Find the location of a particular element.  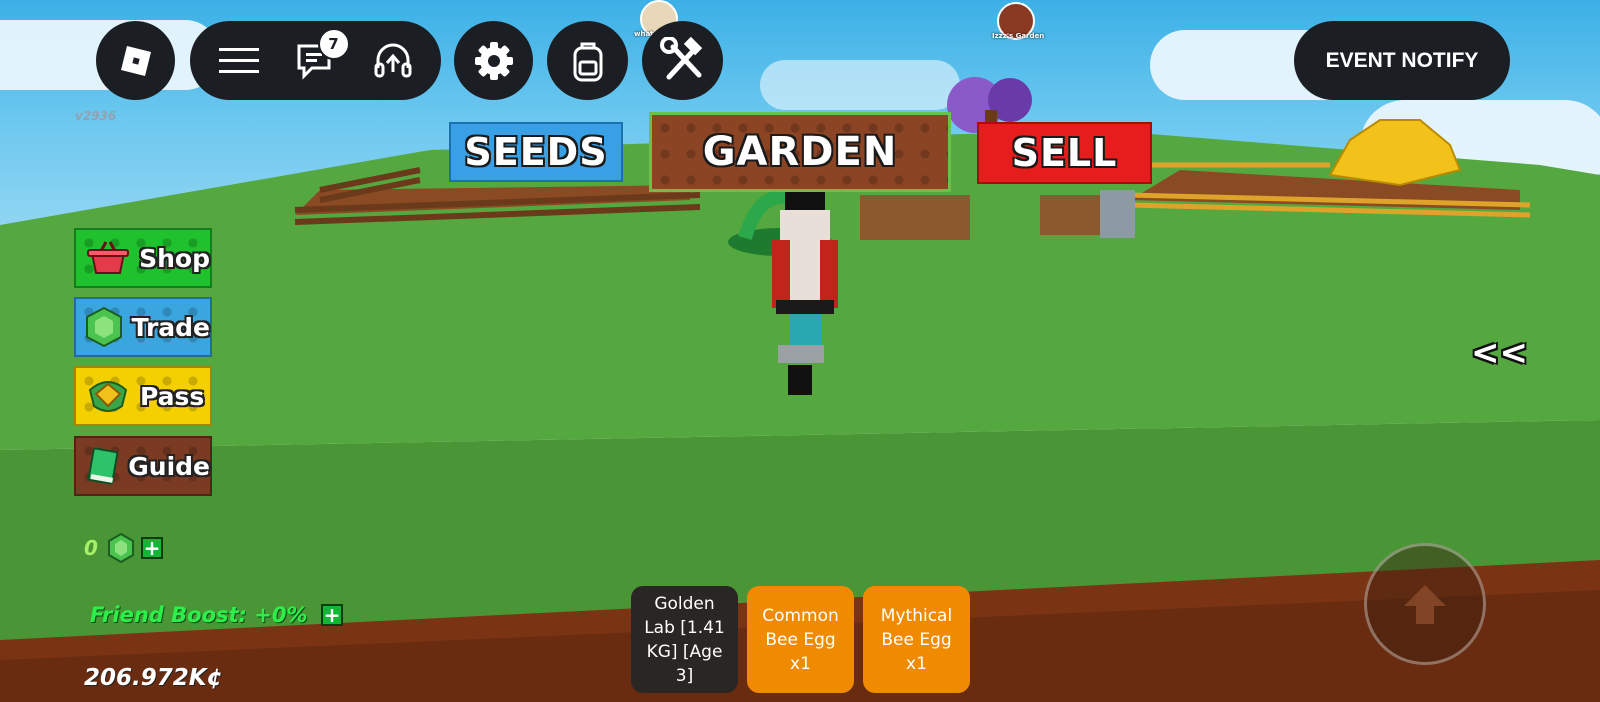

guide-button: Guide is located at coordinates (143, 466).